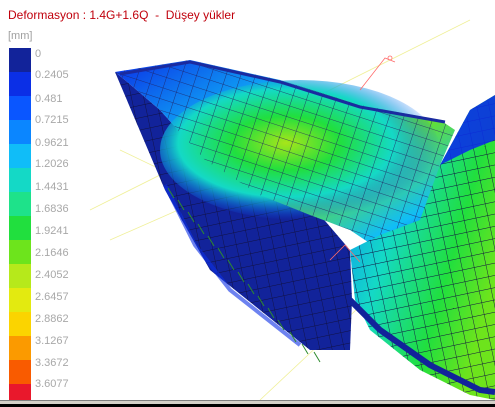 This screenshot has height=407, width=495. I want to click on legend-label: 0.9621, so click(52, 143).